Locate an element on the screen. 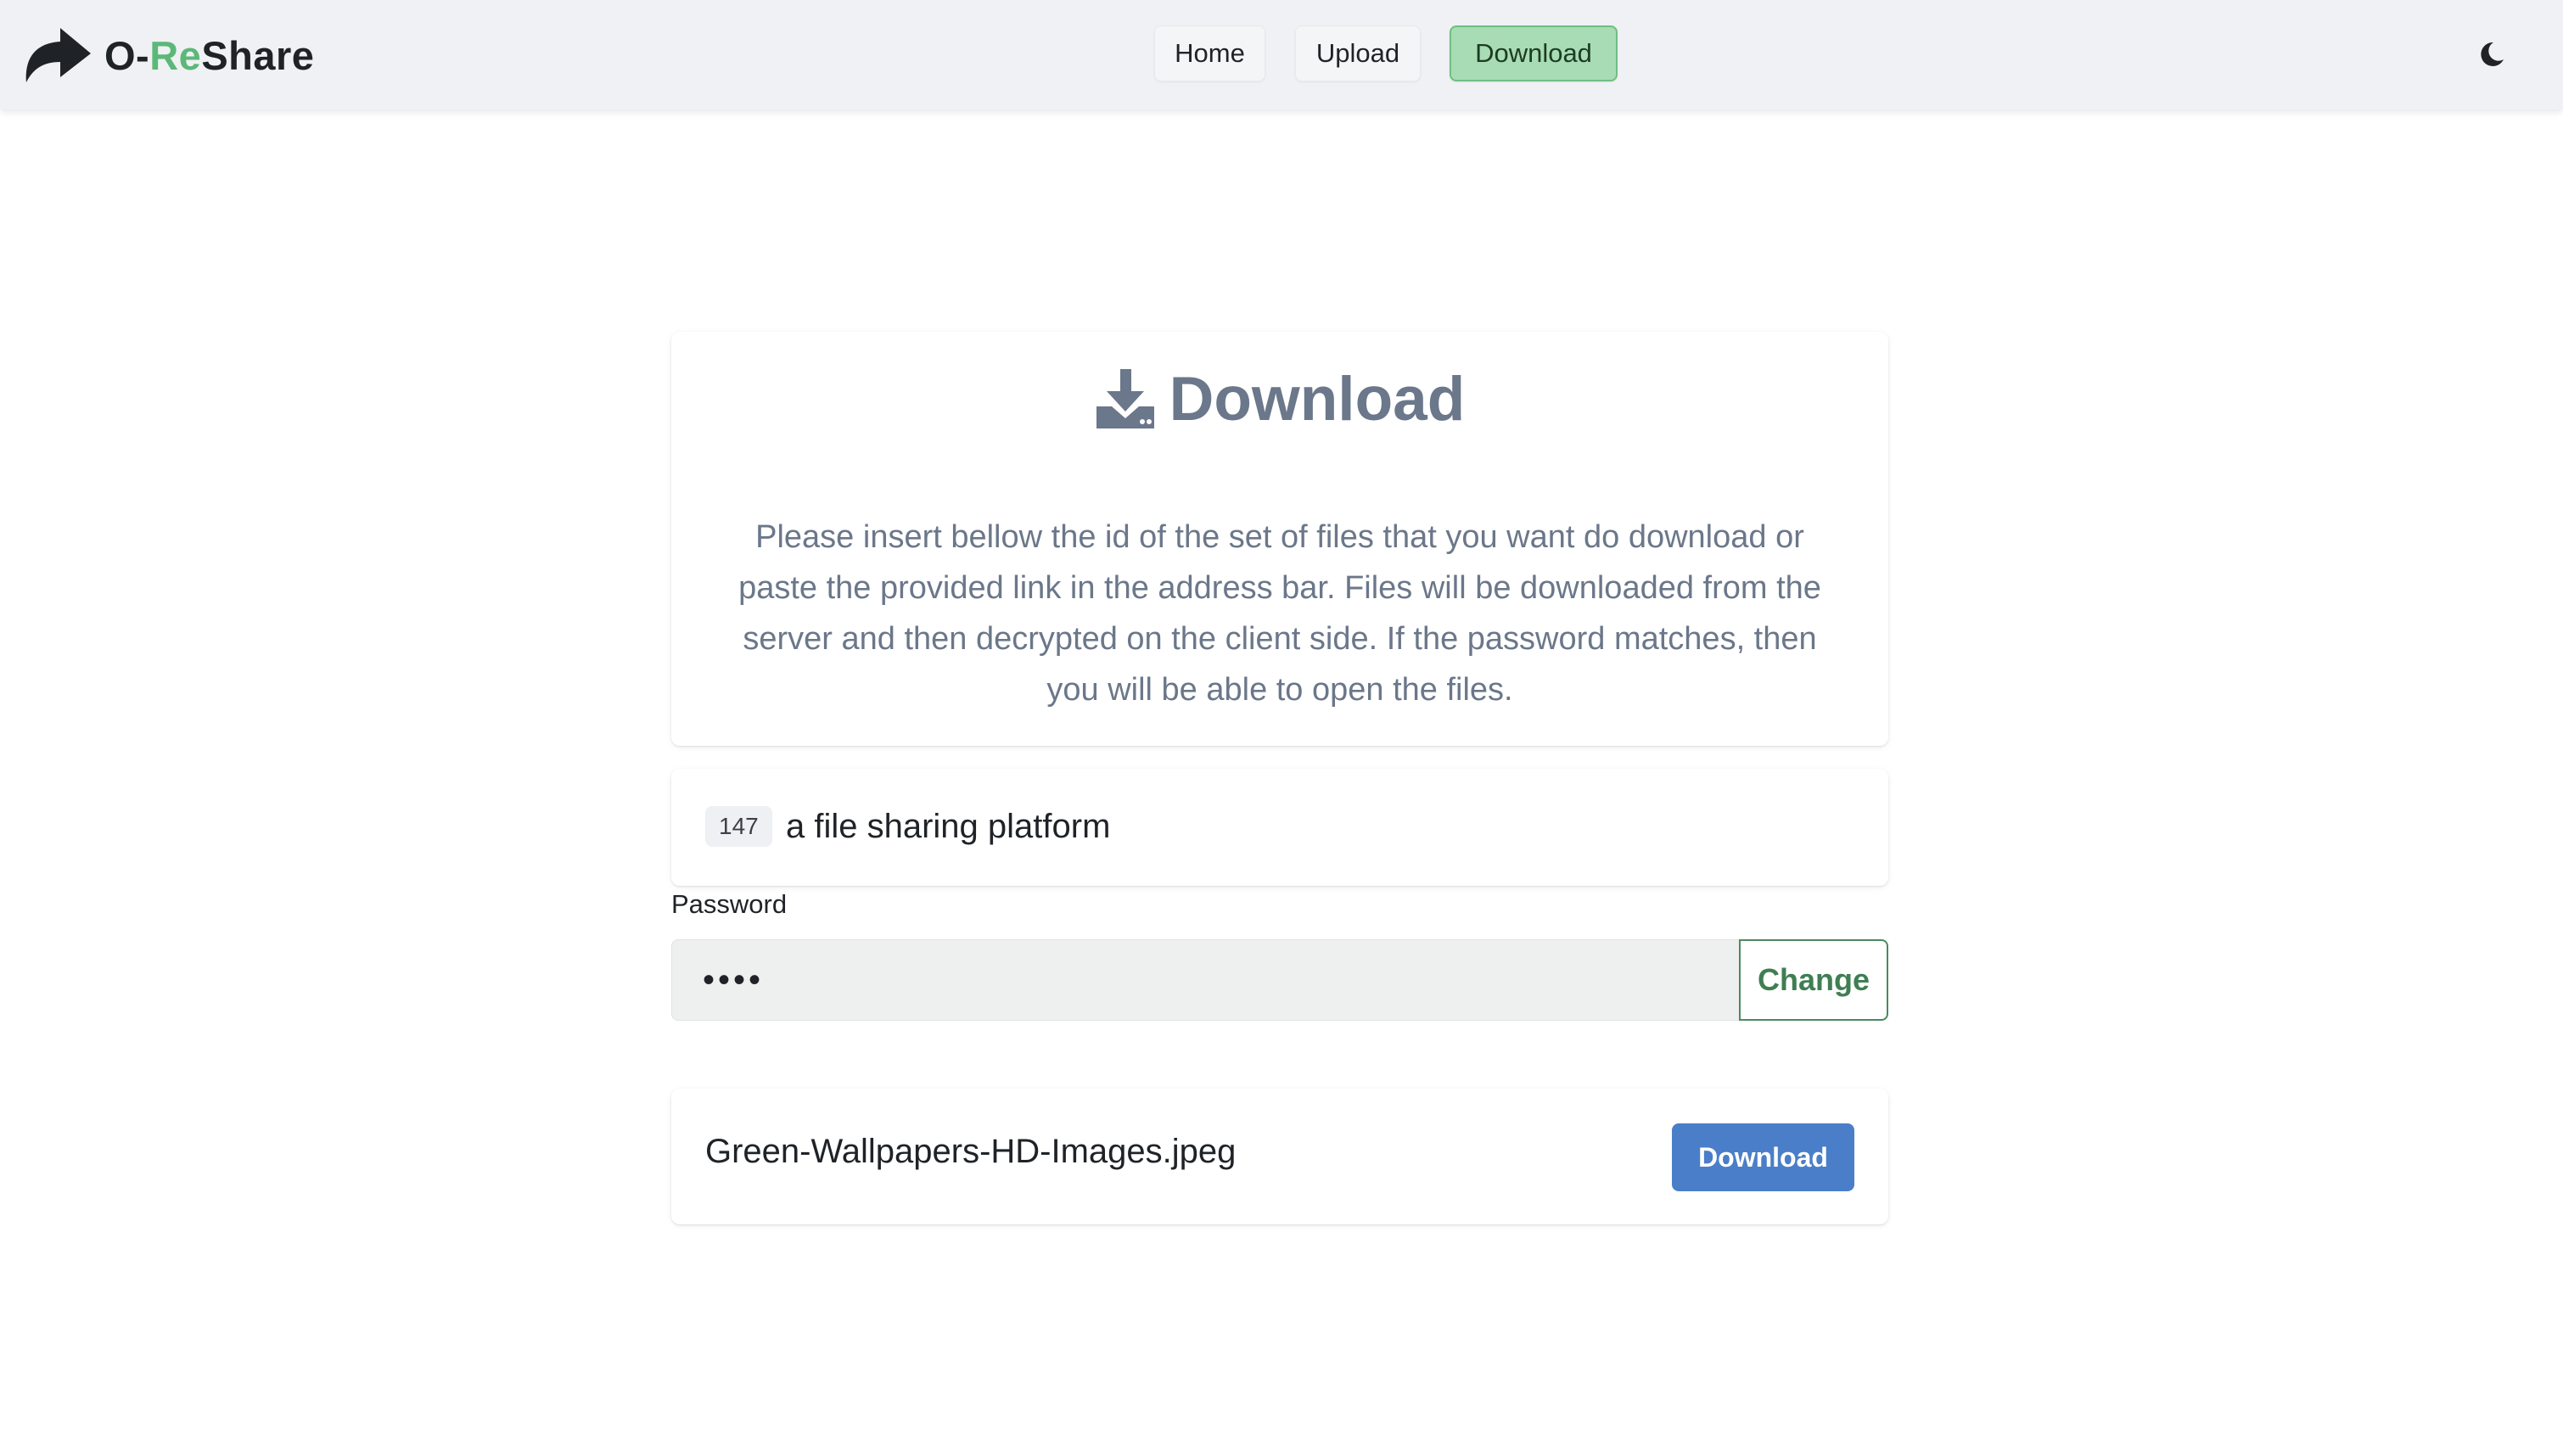 This screenshot has height=1456, width=2563. page-title-text: Download is located at coordinates (1318, 399).